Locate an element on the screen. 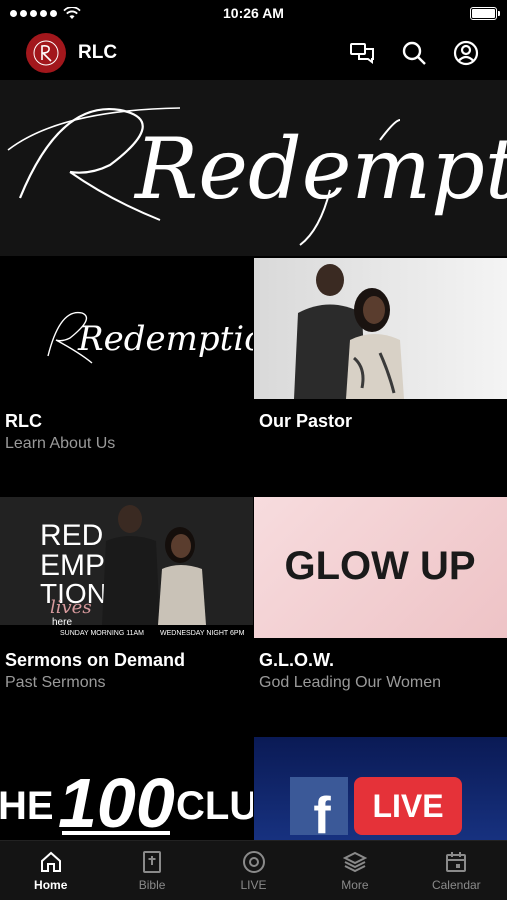  tile-glow-thumb-text: GLOW UP is located at coordinates (379, 566).